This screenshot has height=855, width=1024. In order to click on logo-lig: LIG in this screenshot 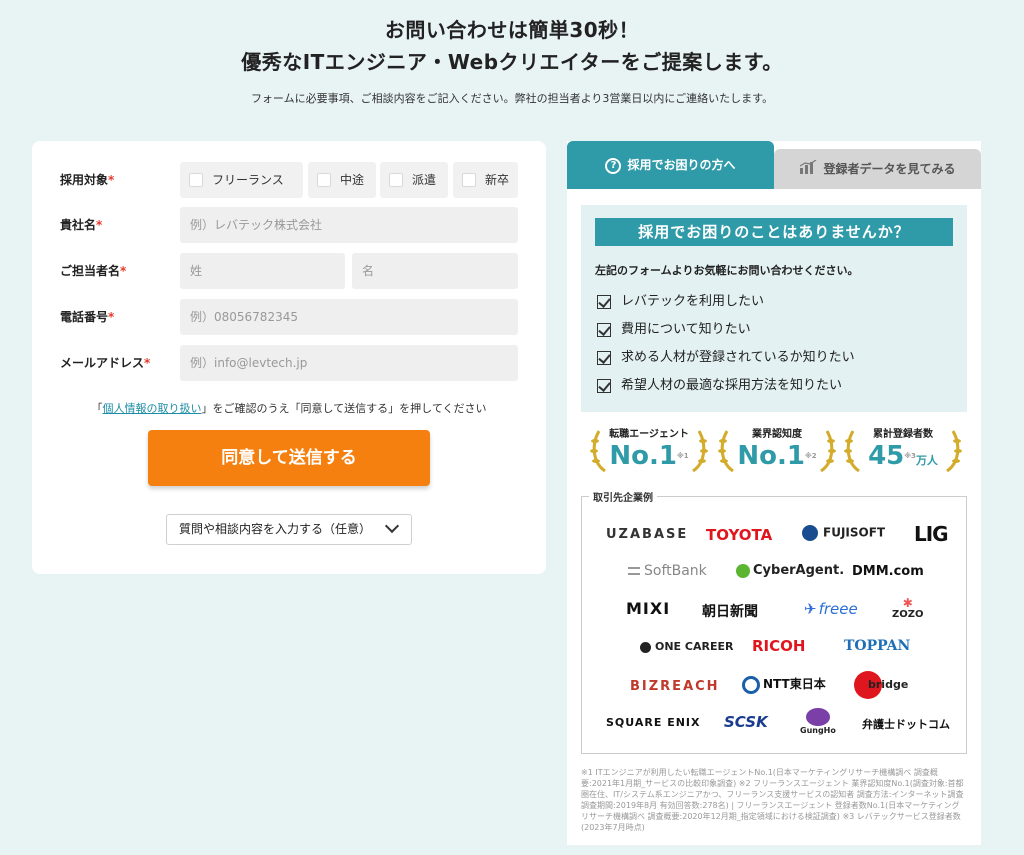, I will do `click(931, 534)`.